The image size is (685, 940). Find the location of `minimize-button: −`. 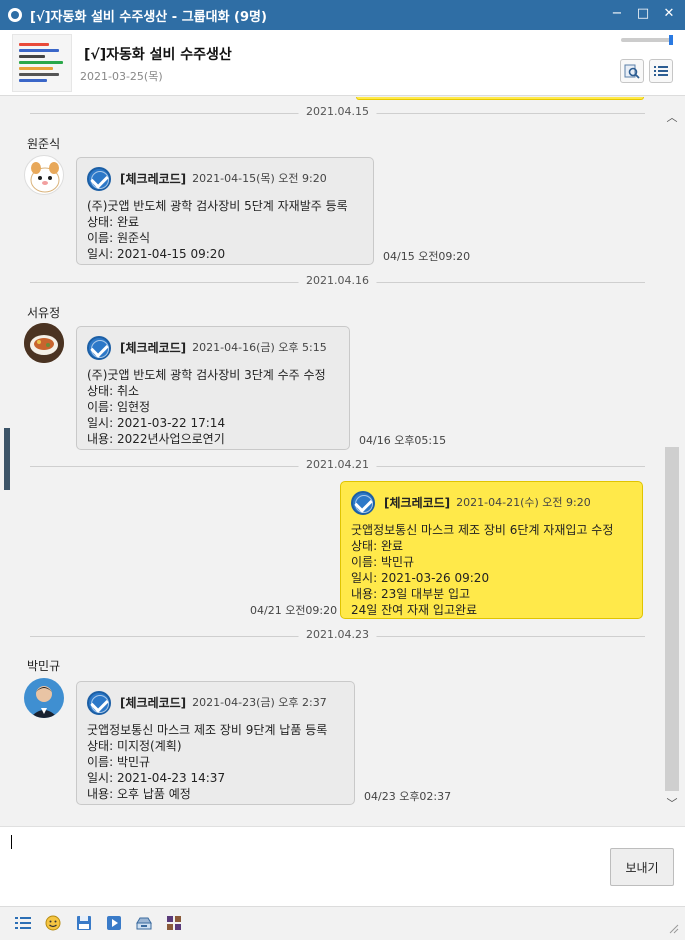

minimize-button: − is located at coordinates (617, 14).